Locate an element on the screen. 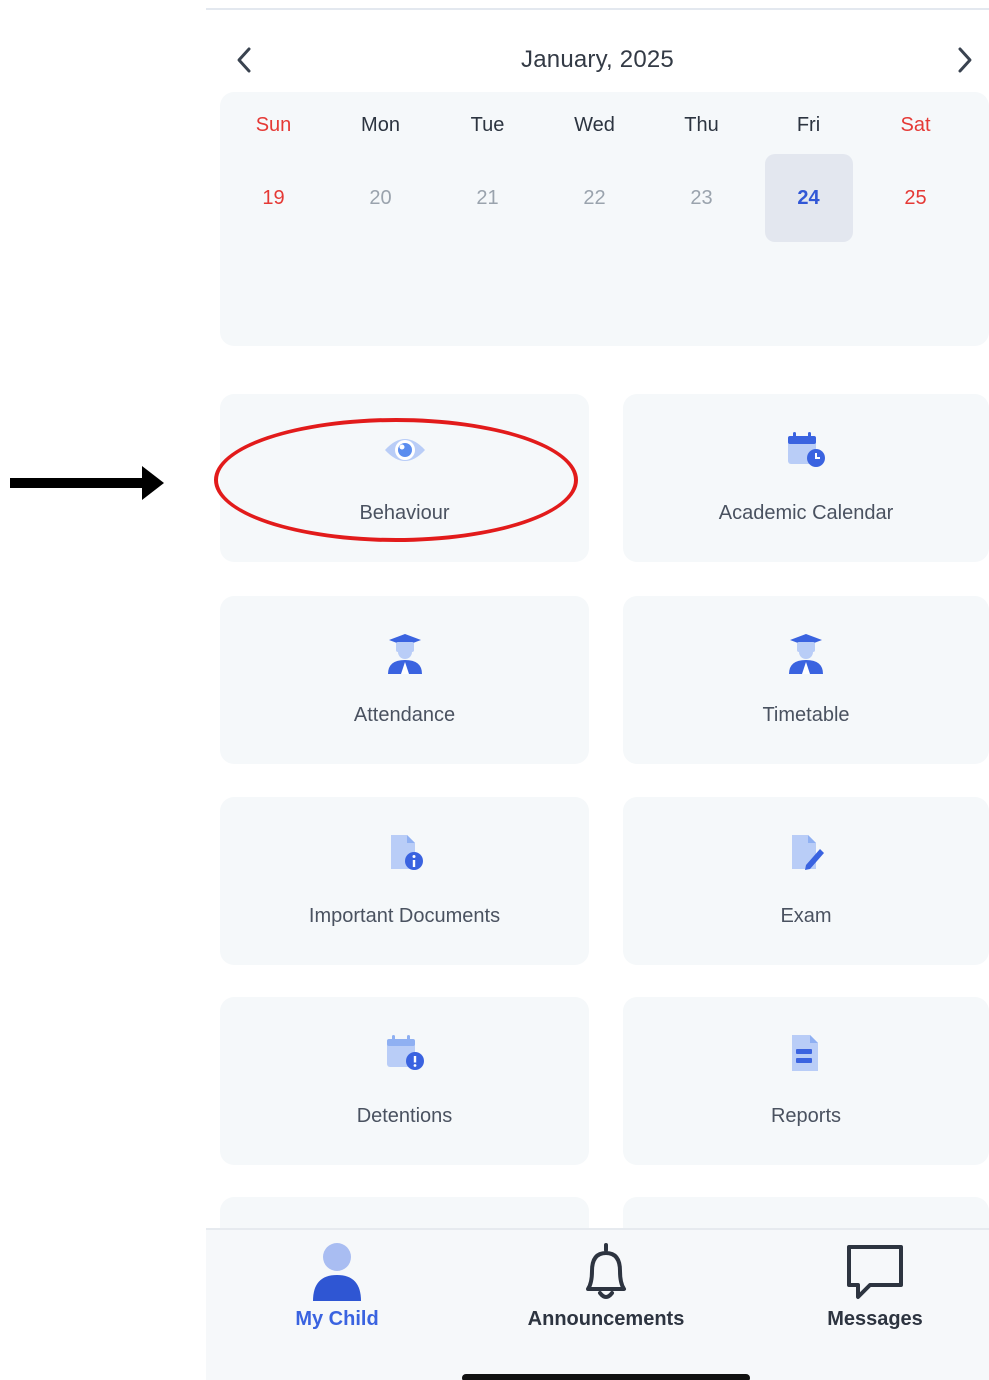 Image resolution: width=989 pixels, height=1380 pixels. date-row: 19 20 21 22 23 24 25 is located at coordinates (604, 198).